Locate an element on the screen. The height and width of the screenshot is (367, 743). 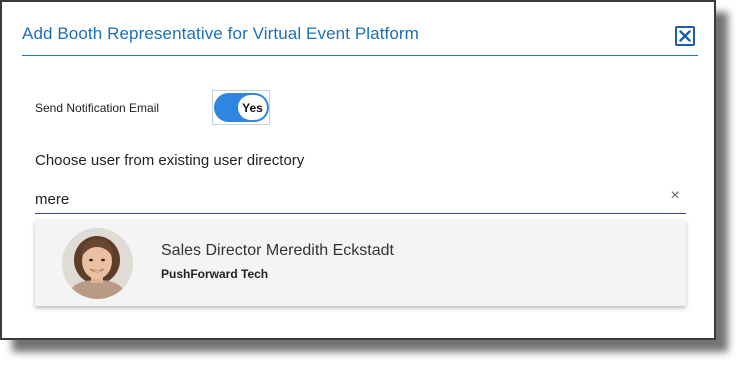
avatar is located at coordinates (97, 263).